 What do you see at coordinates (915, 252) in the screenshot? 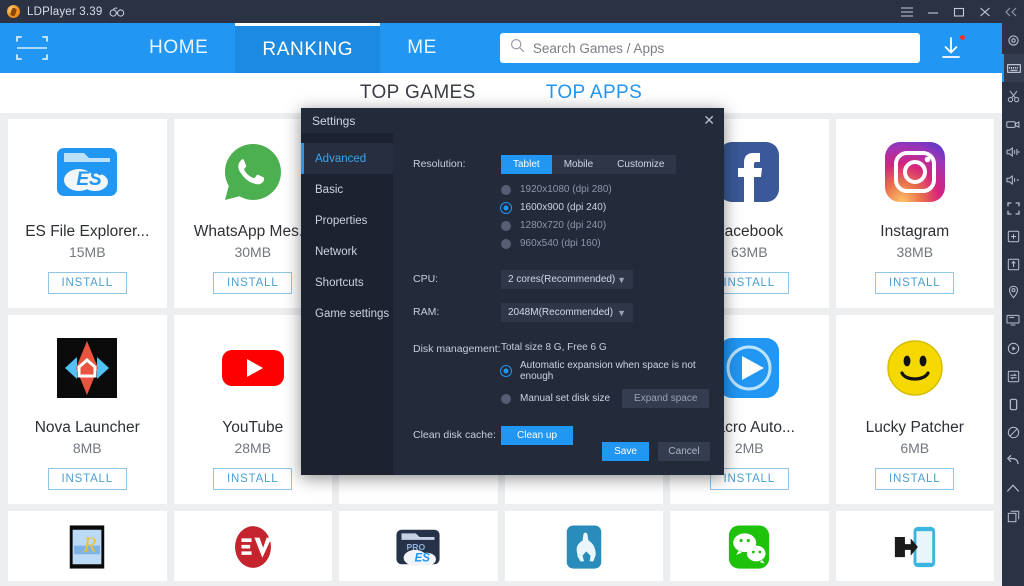
I see `app-size: 38MB` at bounding box center [915, 252].